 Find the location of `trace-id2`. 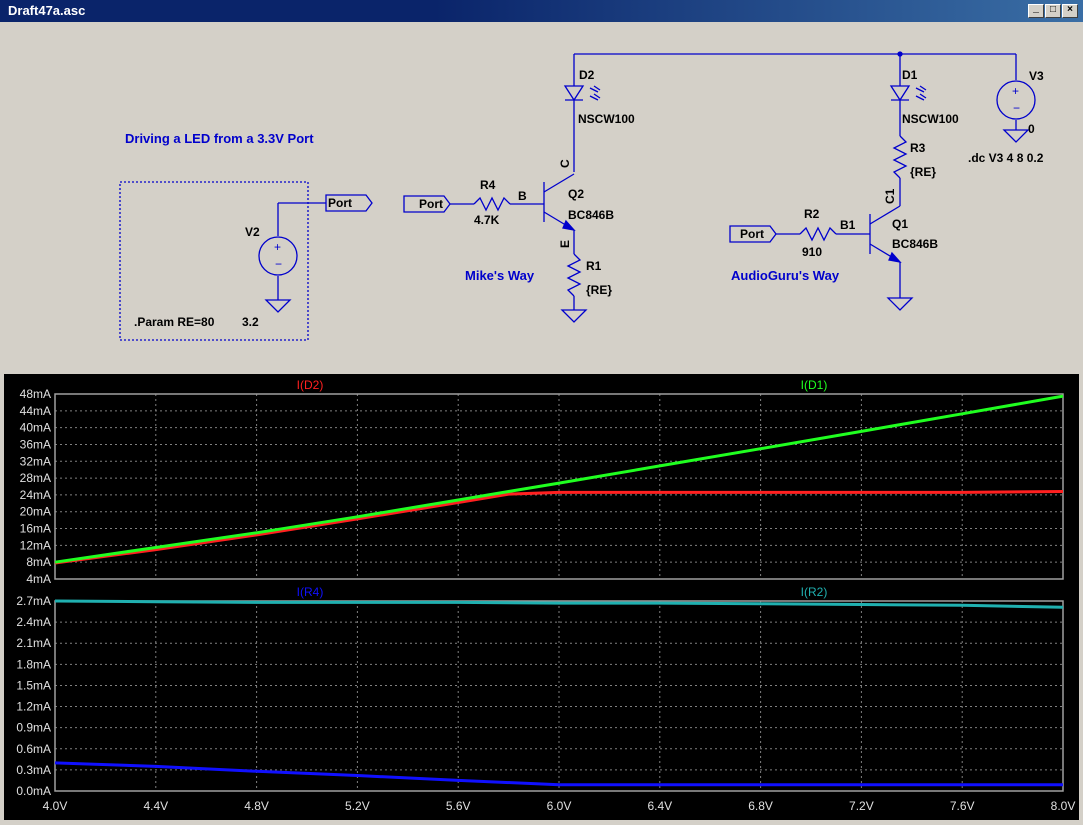

trace-id2 is located at coordinates (559, 527).